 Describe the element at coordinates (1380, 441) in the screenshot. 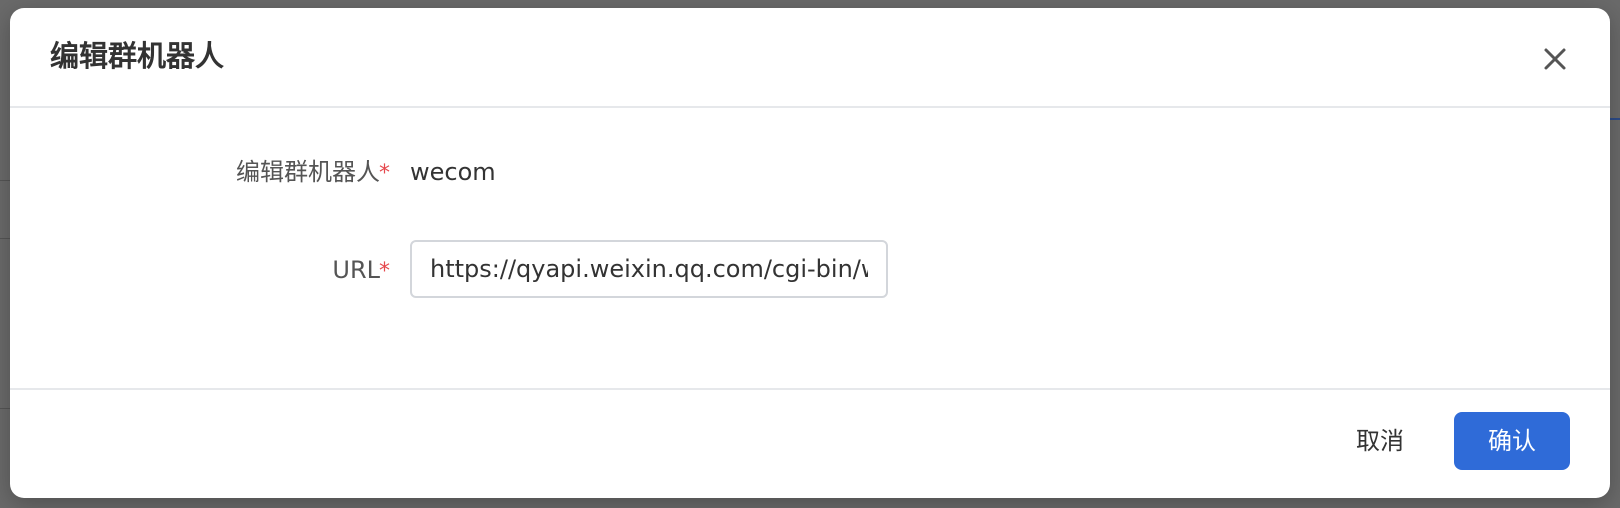

I see `cancel-button: 取消` at that location.